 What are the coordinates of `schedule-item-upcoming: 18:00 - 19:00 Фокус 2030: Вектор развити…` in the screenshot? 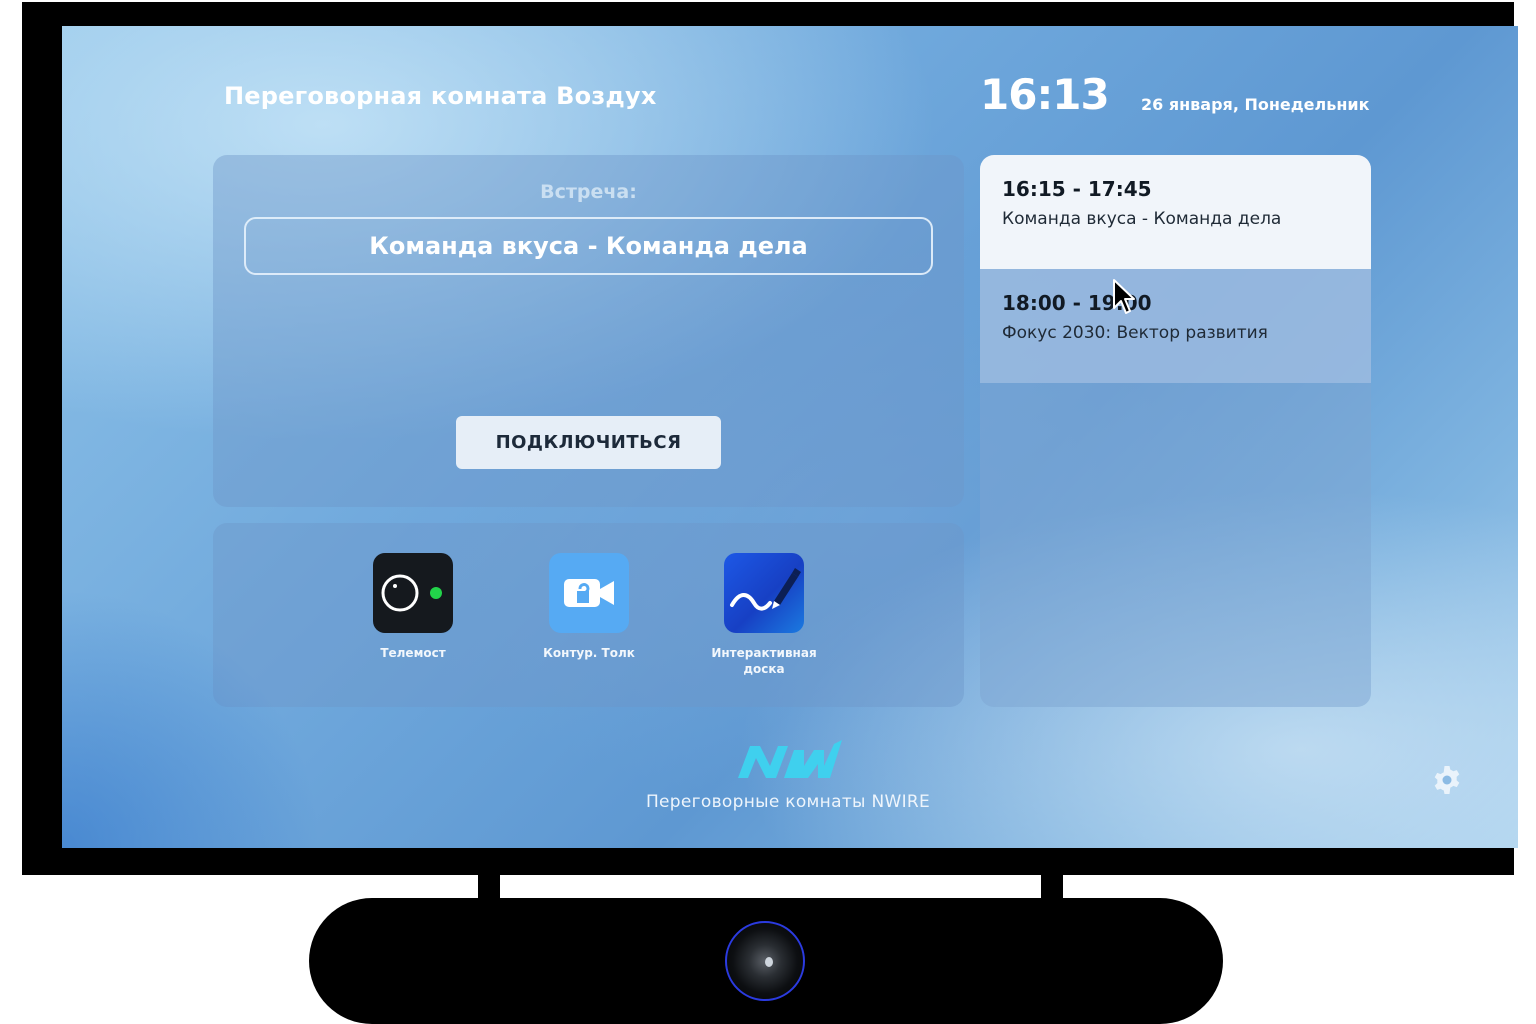 It's located at (1175, 326).